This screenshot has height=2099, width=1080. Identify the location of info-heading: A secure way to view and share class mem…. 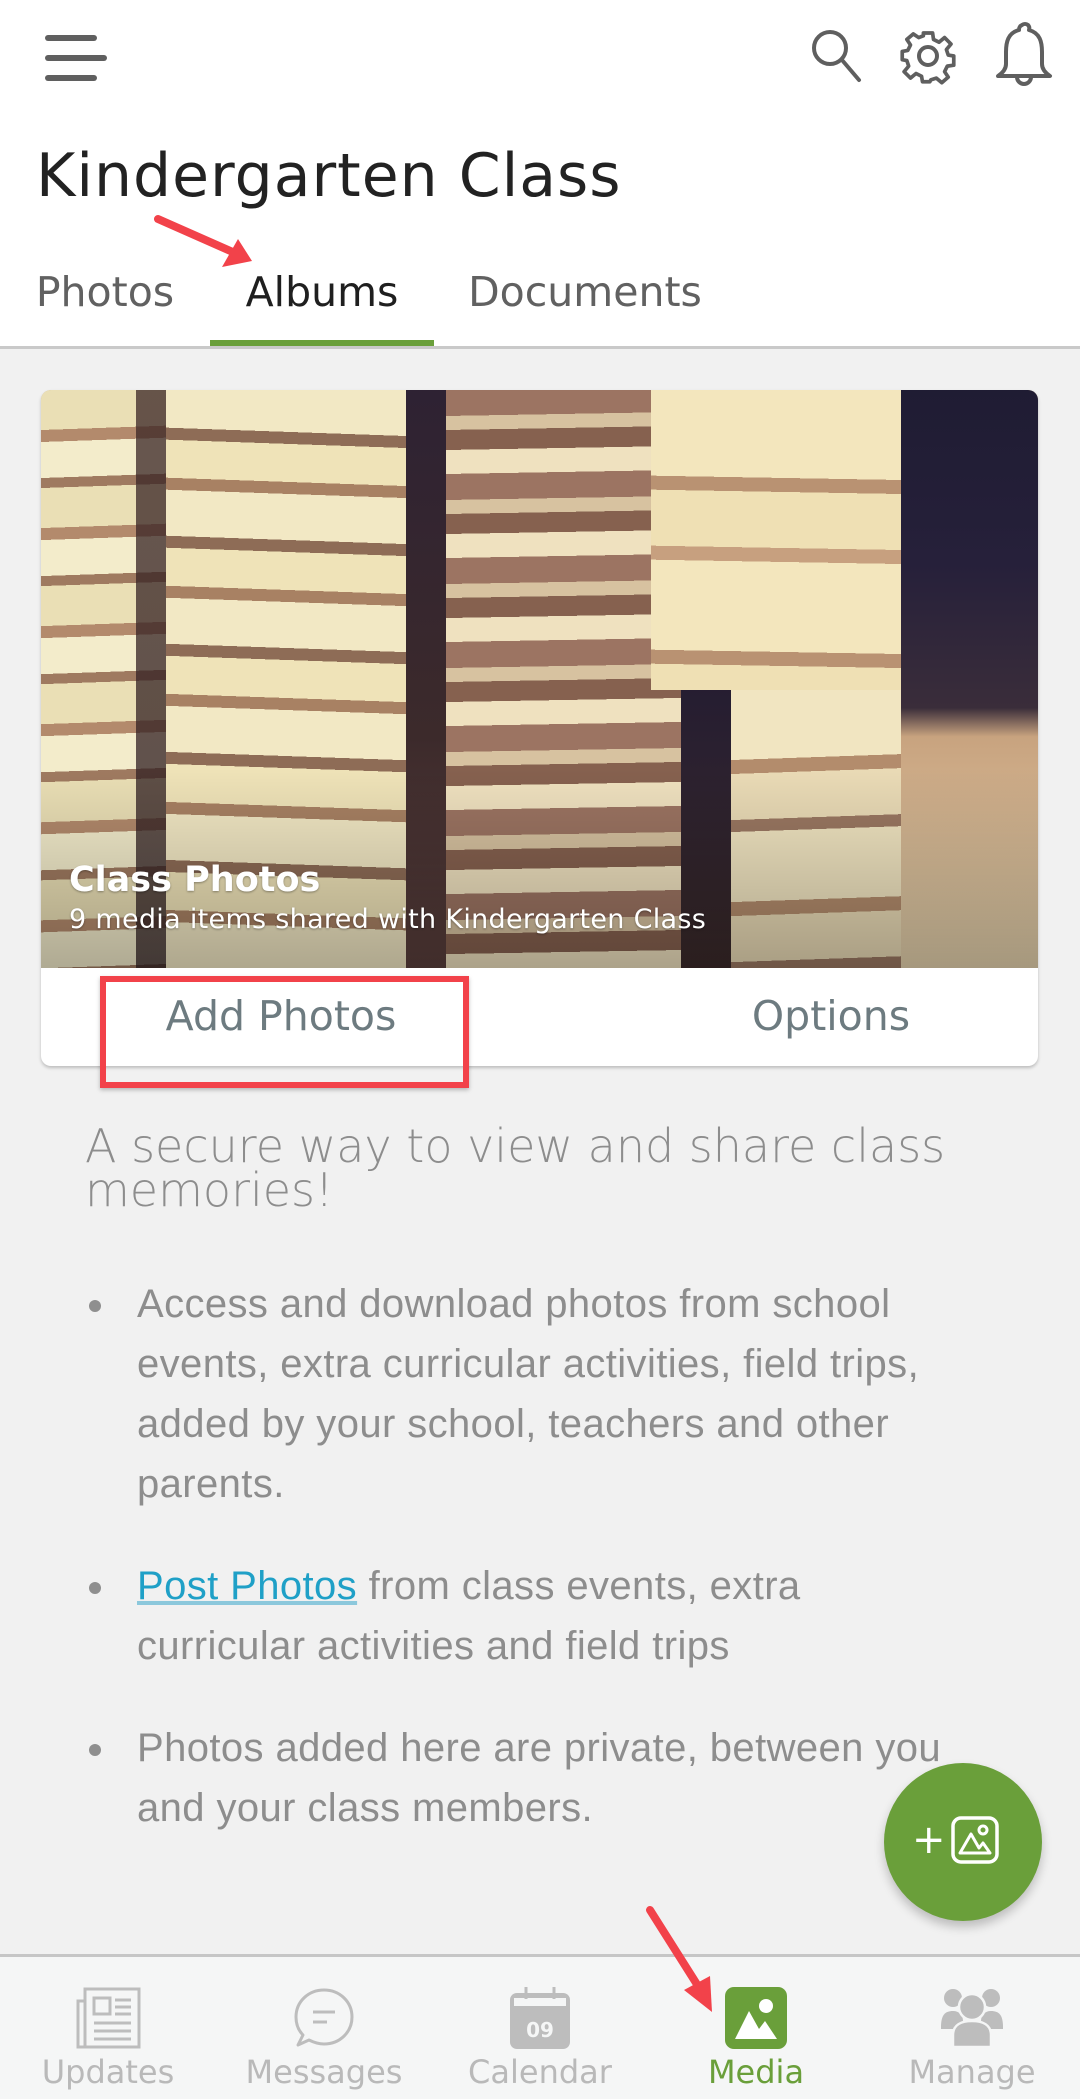
(515, 1168).